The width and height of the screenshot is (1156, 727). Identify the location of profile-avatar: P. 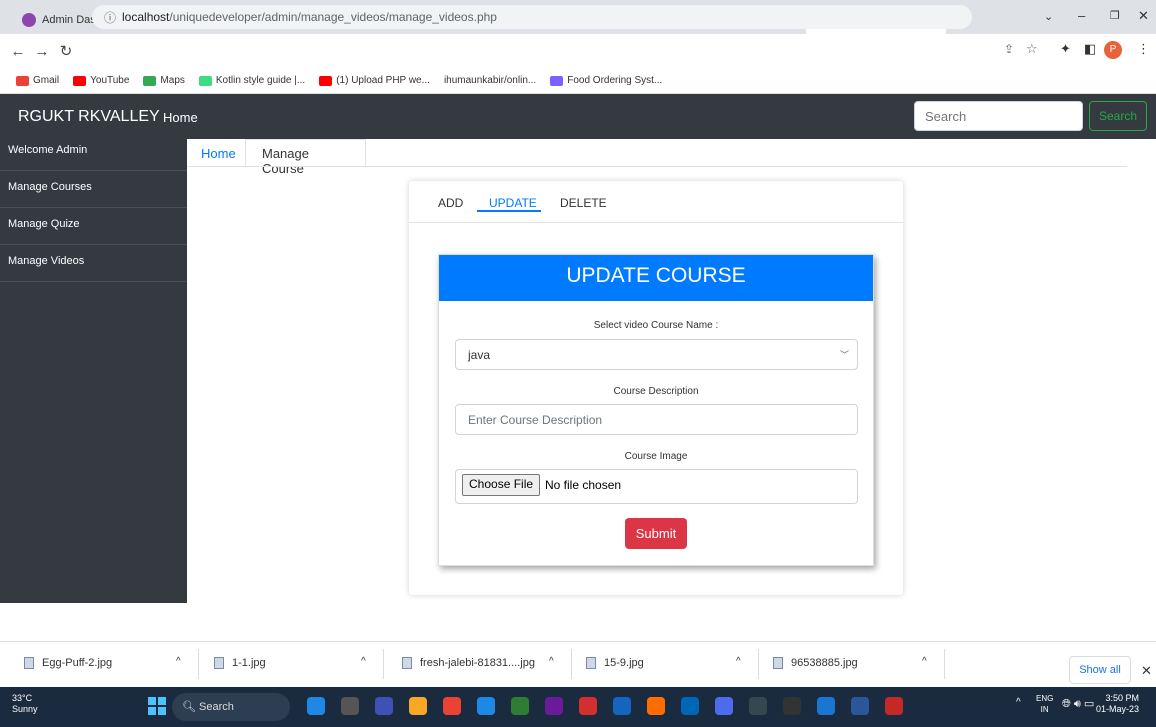
(1113, 50).